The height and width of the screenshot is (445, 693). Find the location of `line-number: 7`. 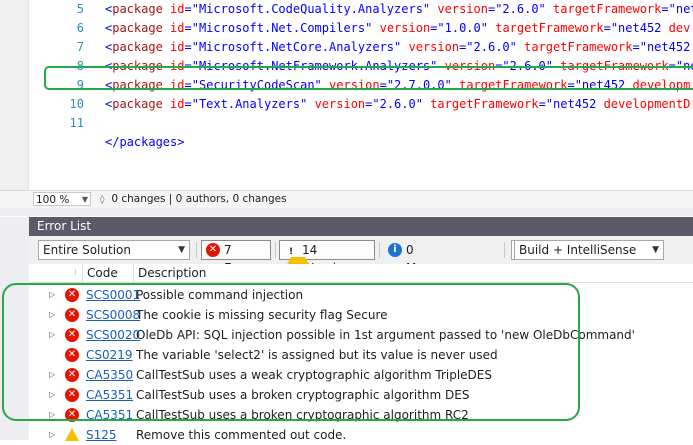

line-number: 7 is located at coordinates (80, 47).